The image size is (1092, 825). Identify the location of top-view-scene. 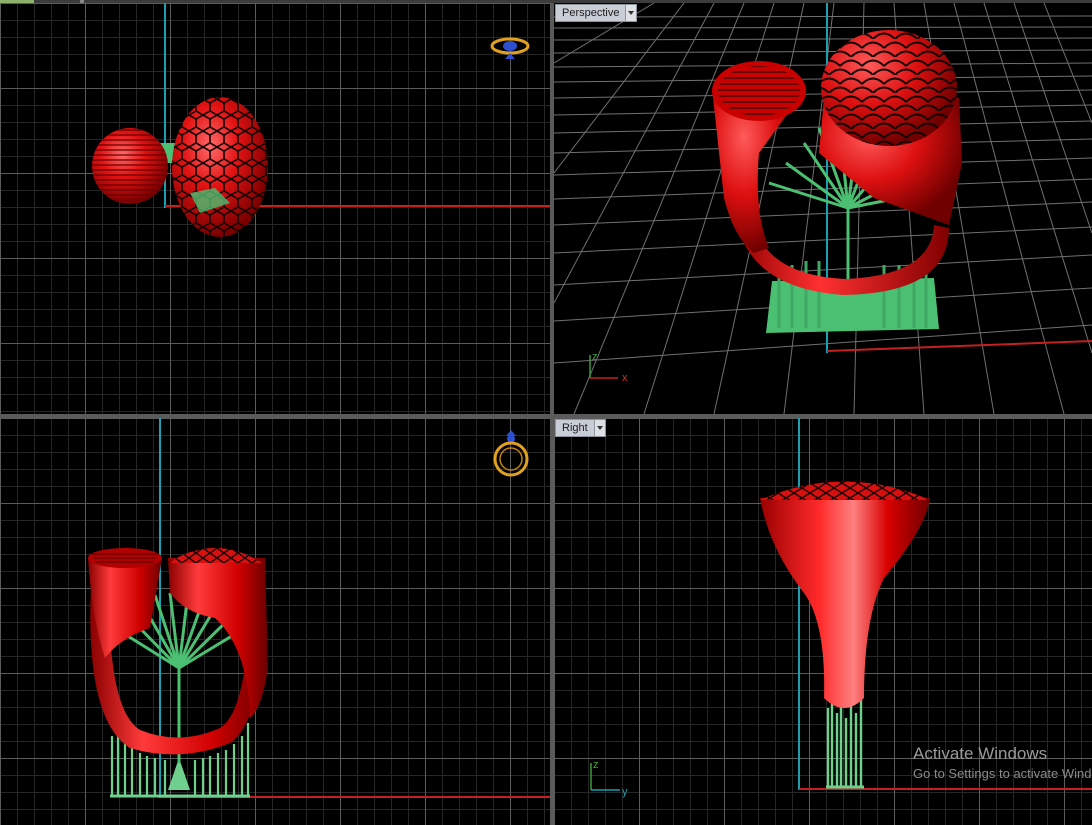
(321, 120).